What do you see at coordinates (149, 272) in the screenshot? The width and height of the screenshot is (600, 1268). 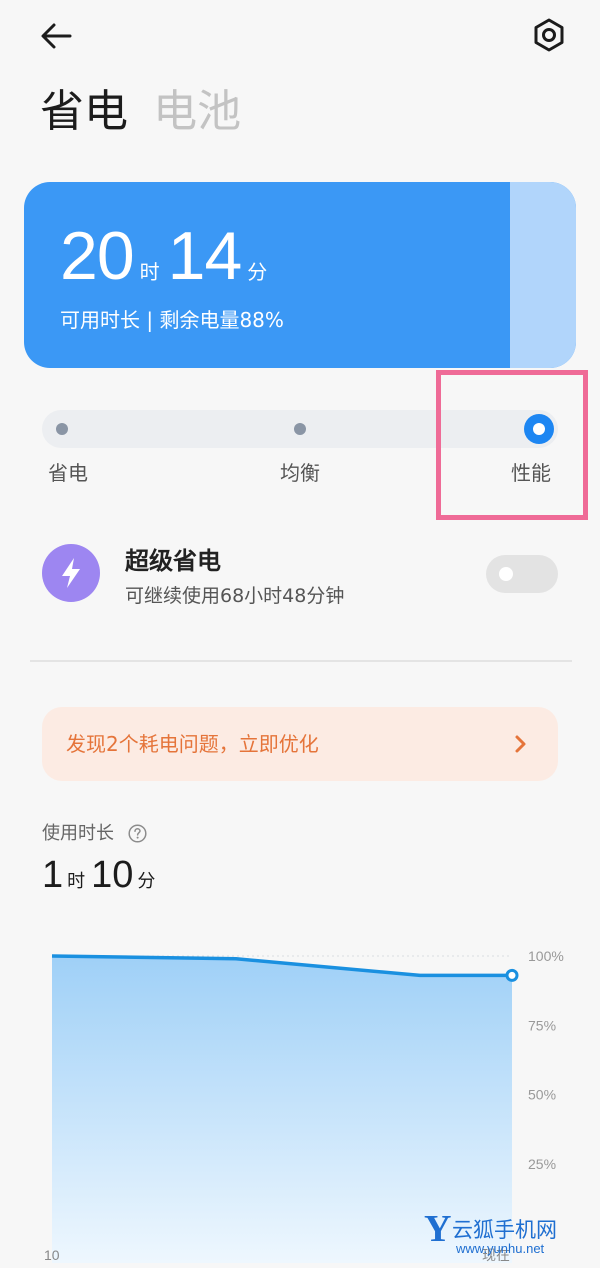 I see `battery-hours-unit: 时` at bounding box center [149, 272].